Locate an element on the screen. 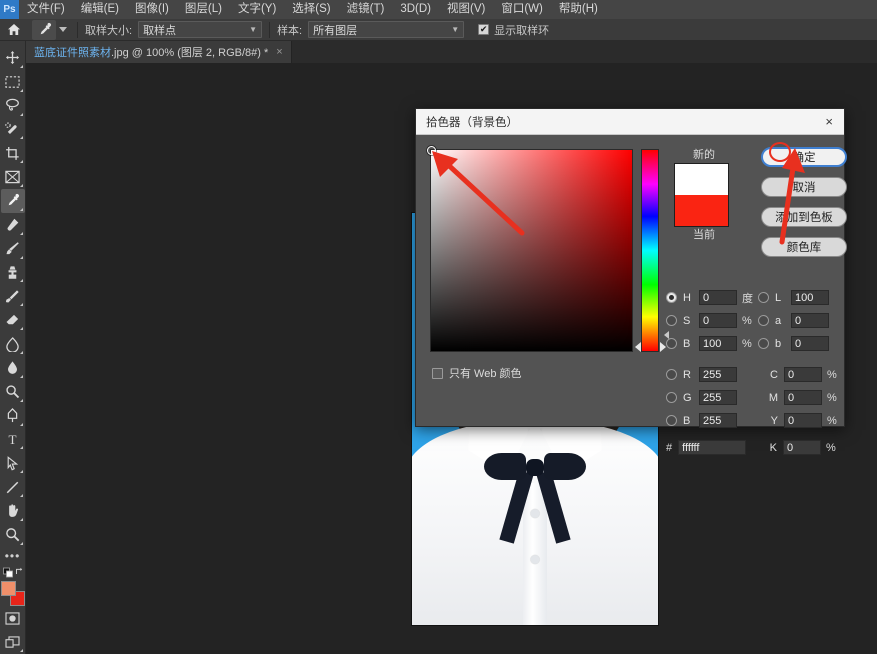 This screenshot has width=877, height=654. label-a: a is located at coordinates (778, 320).